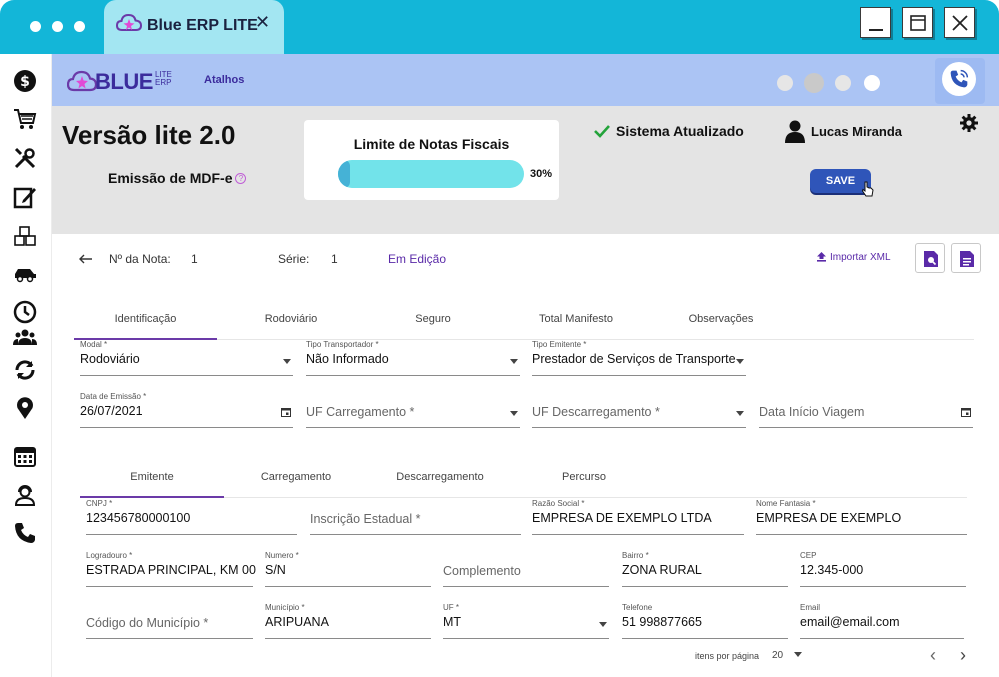 The height and width of the screenshot is (677, 999). What do you see at coordinates (452, 622) in the screenshot?
I see `field-value: MT` at bounding box center [452, 622].